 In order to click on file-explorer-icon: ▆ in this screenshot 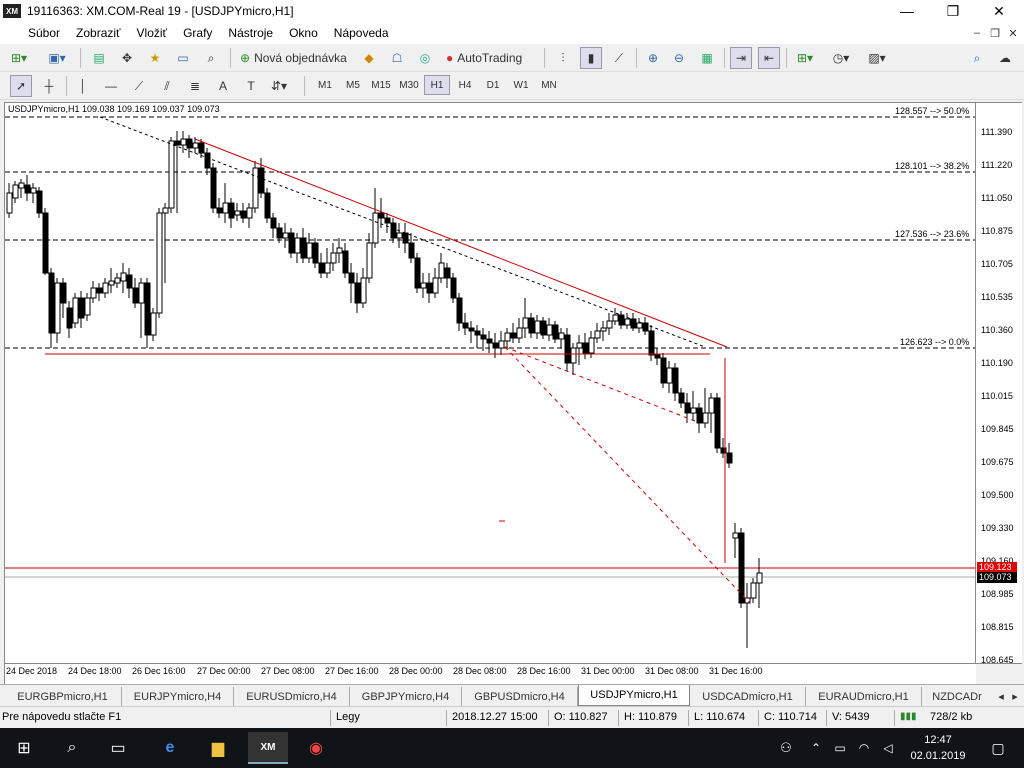, I will do `click(218, 748)`.